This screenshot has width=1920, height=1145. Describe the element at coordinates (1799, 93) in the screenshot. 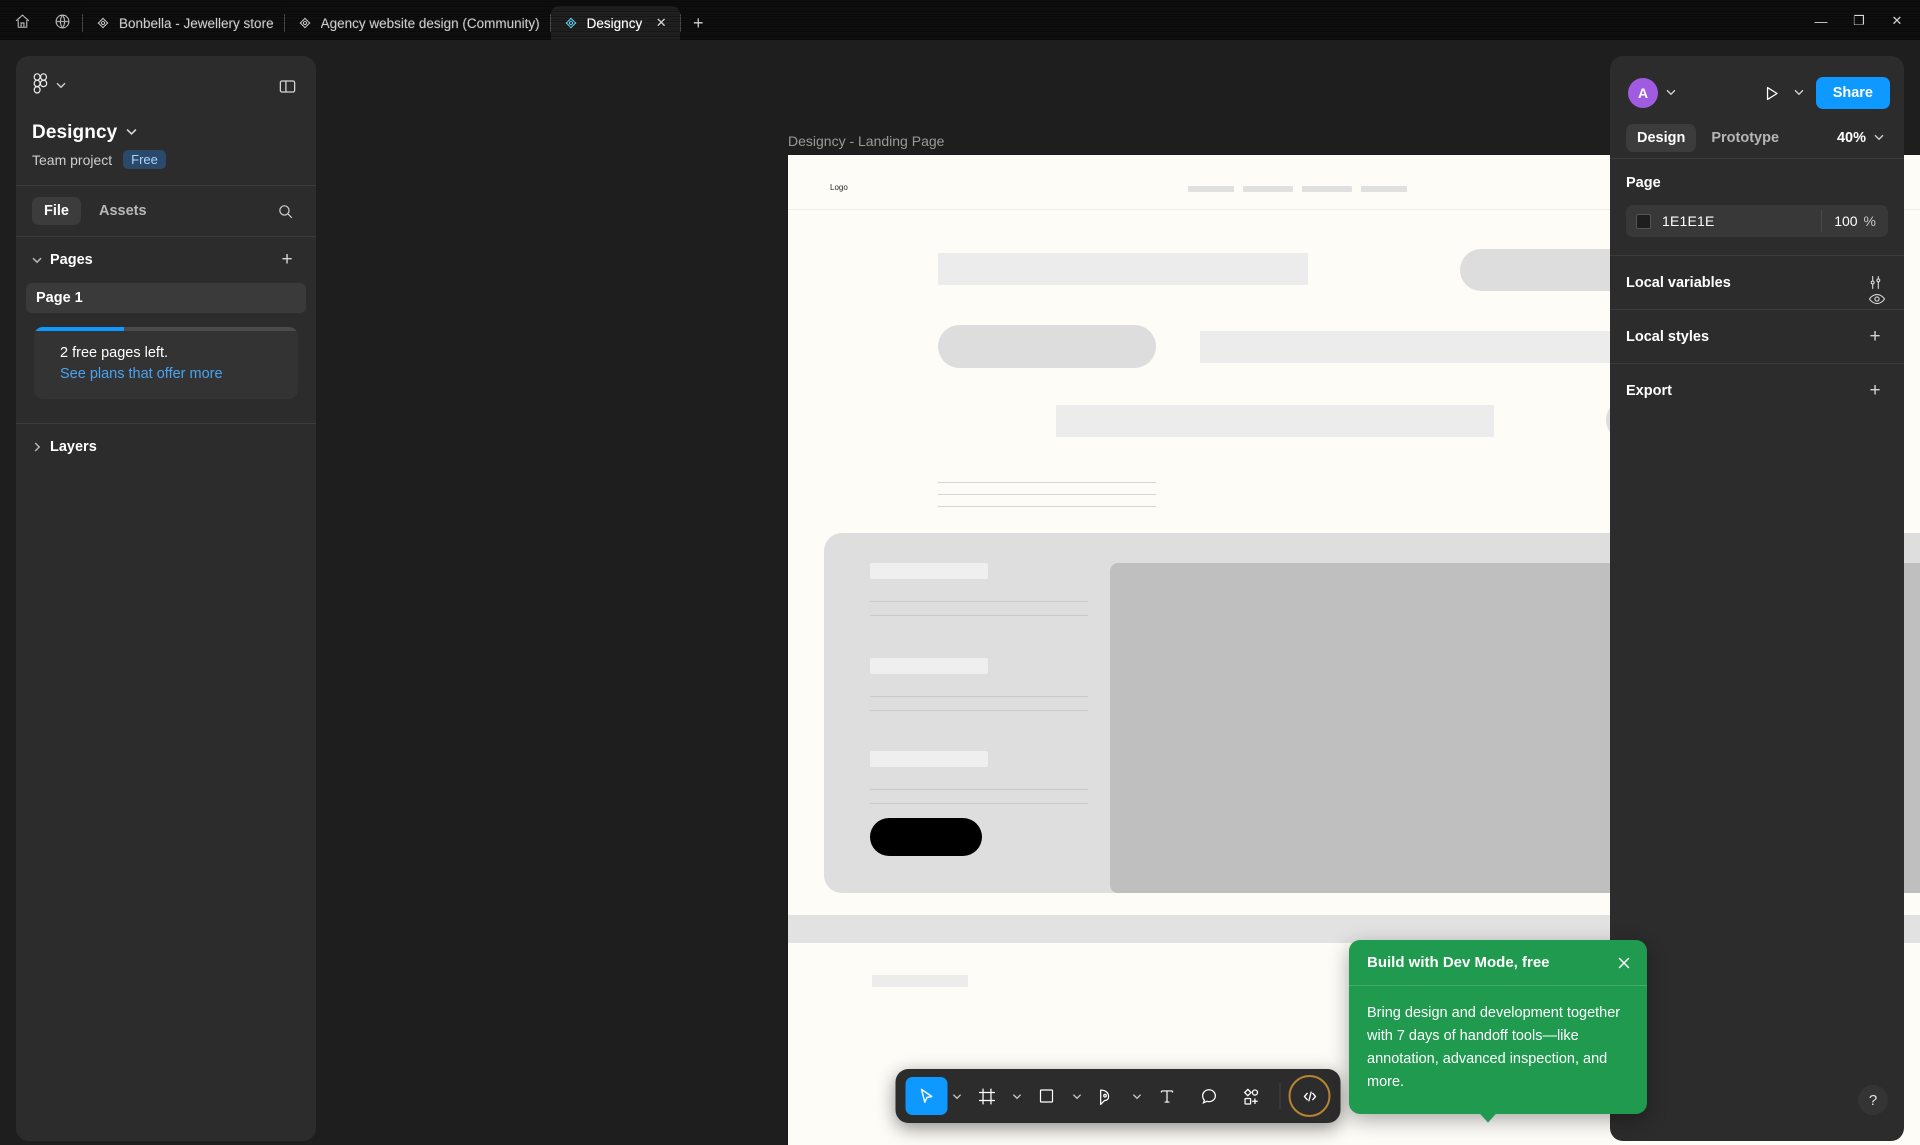

I see `present-chevron-down-icon` at that location.